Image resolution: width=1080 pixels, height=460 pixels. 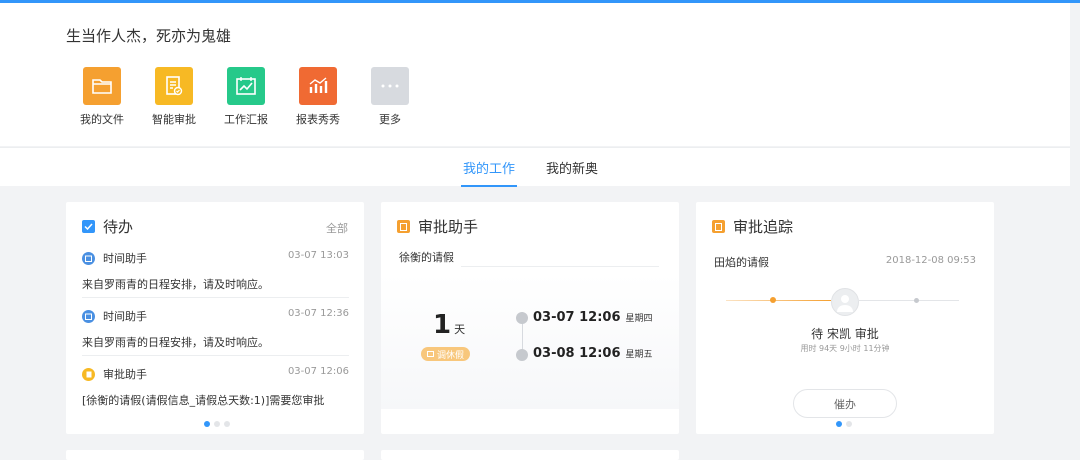 What do you see at coordinates (530, 341) in the screenshot?
I see `leave-detail-panel: 1 天 调休假 03-07 12:06 星期四 03-08 12:06 星期五` at bounding box center [530, 341].